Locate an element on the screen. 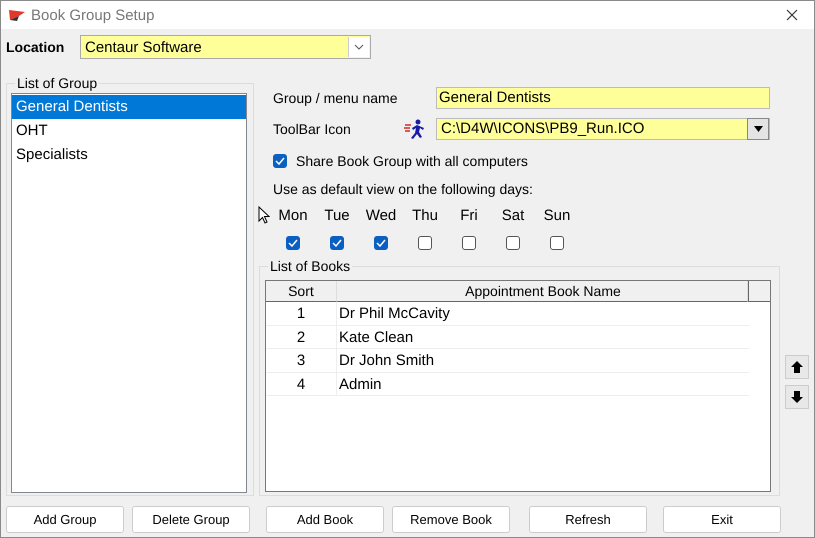  column-header: Appointment Book Name is located at coordinates (542, 291).